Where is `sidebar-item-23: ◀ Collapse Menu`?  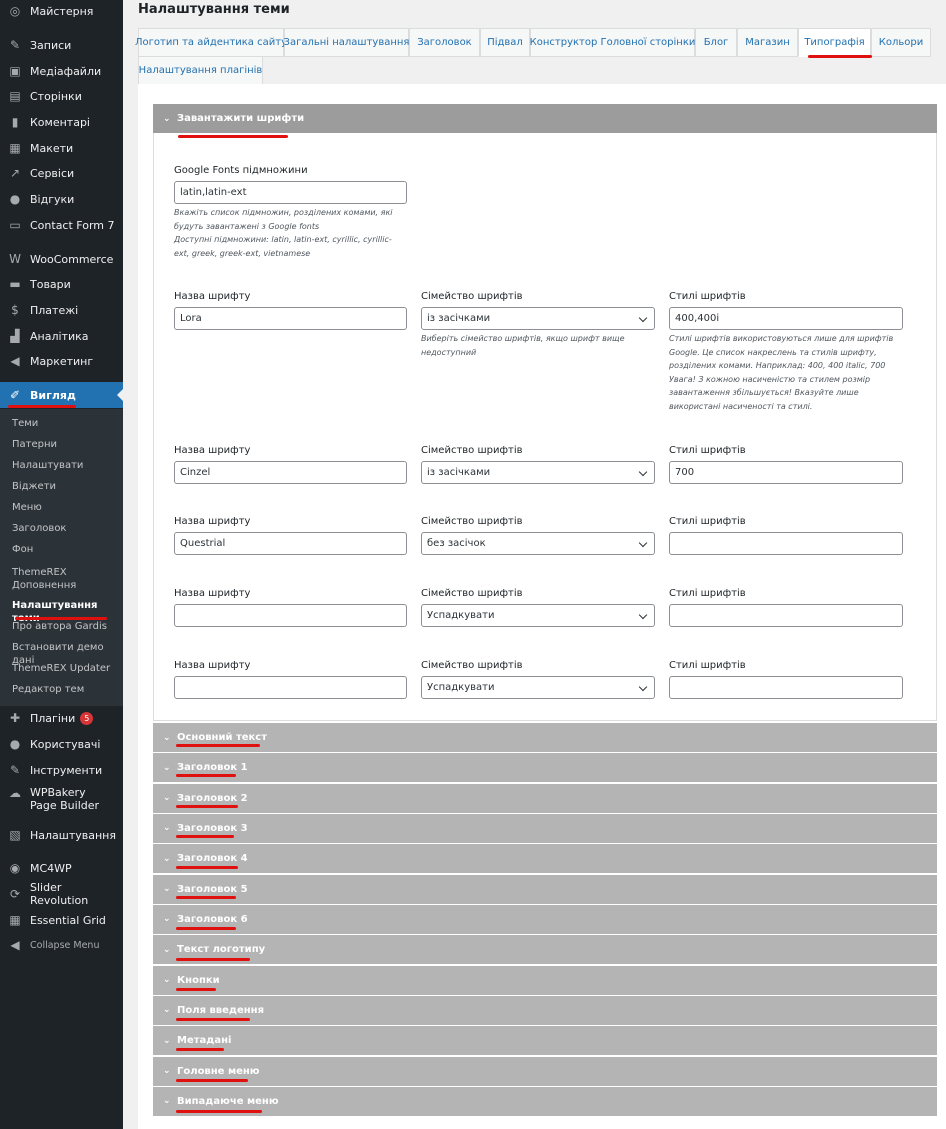
sidebar-item-23: ◀ Collapse Menu is located at coordinates (61, 945).